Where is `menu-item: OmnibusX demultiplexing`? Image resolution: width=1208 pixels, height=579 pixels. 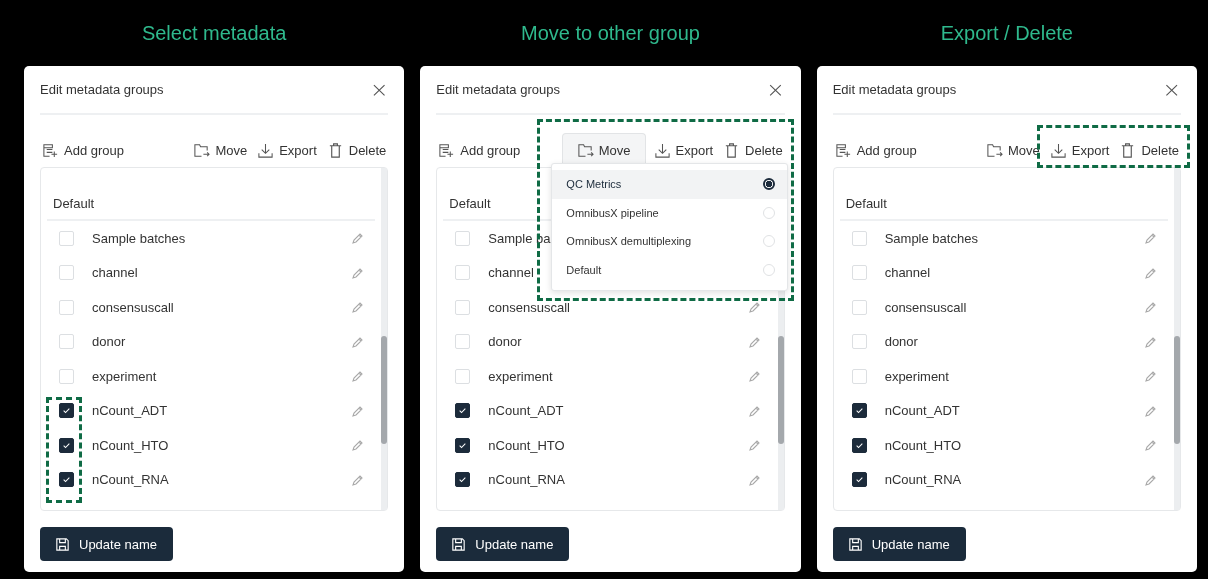
menu-item: OmnibusX demultiplexing is located at coordinates (670, 241).